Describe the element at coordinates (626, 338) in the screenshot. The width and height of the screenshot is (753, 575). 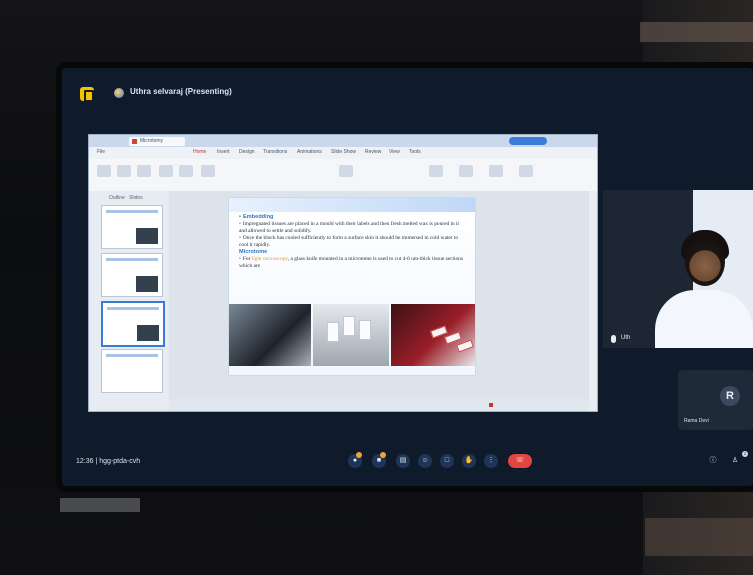
I see `participant-name: Uth` at that location.